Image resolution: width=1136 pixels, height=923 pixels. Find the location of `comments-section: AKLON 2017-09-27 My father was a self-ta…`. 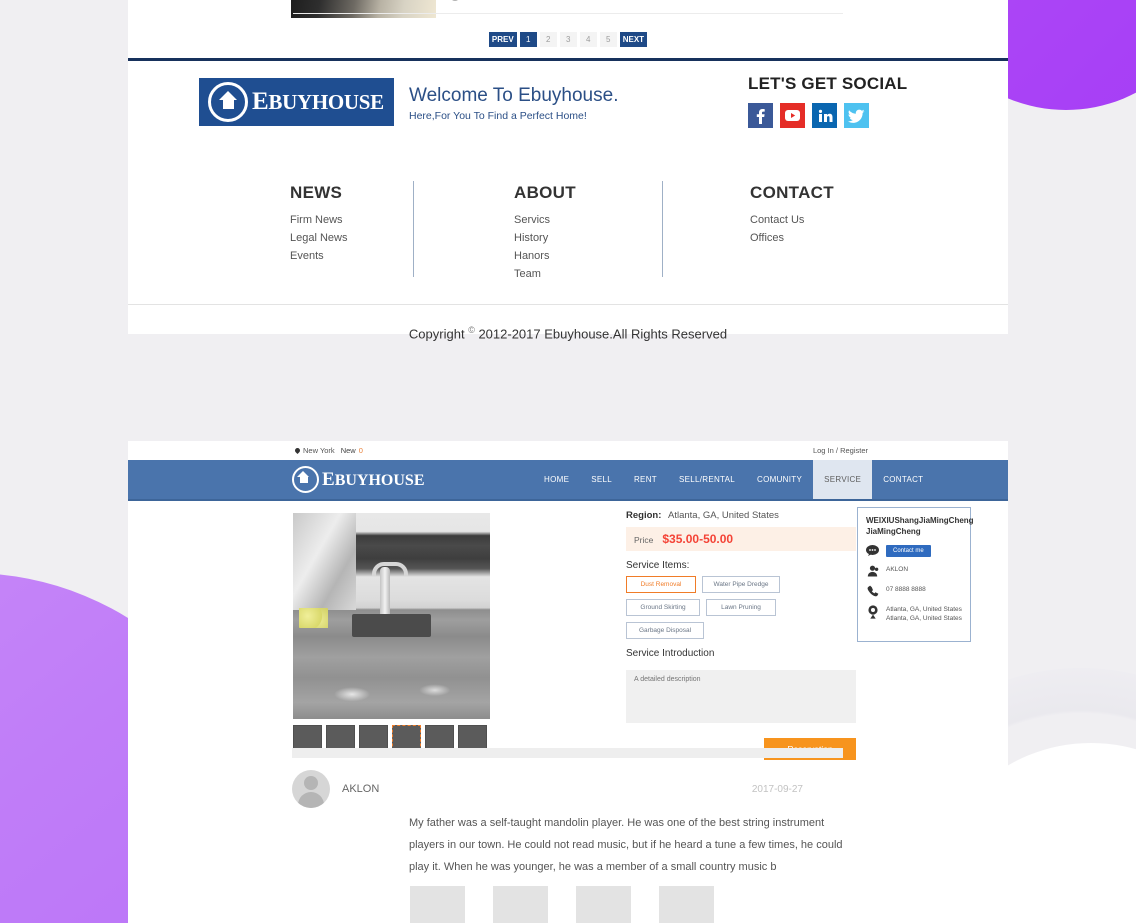

comments-section: AKLON 2017-09-27 My father was a self-ta… is located at coordinates (567, 822).